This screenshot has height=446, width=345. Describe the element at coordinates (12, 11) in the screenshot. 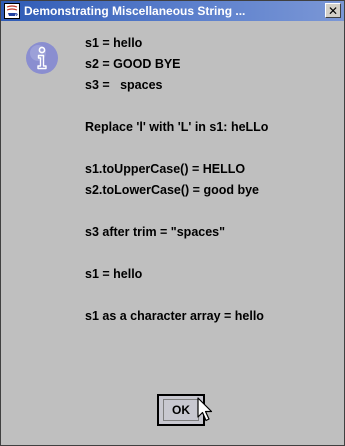

I see `java-app-icon` at that location.